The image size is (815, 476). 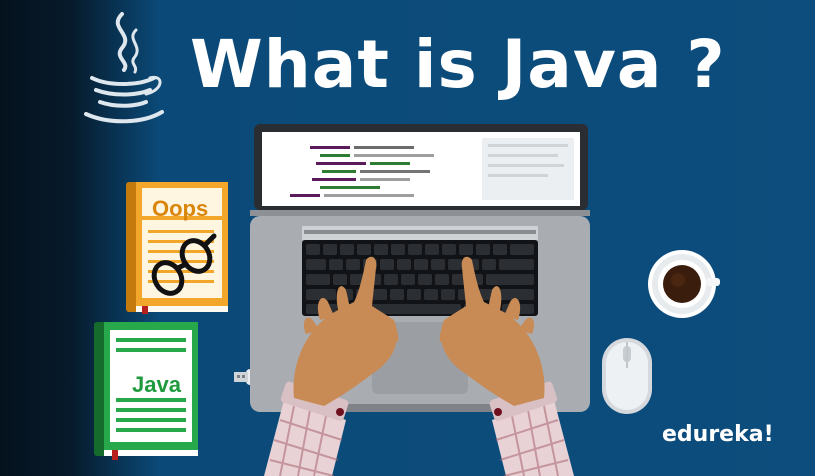 What do you see at coordinates (718, 434) in the screenshot?
I see `brand-logo: edureka!` at bounding box center [718, 434].